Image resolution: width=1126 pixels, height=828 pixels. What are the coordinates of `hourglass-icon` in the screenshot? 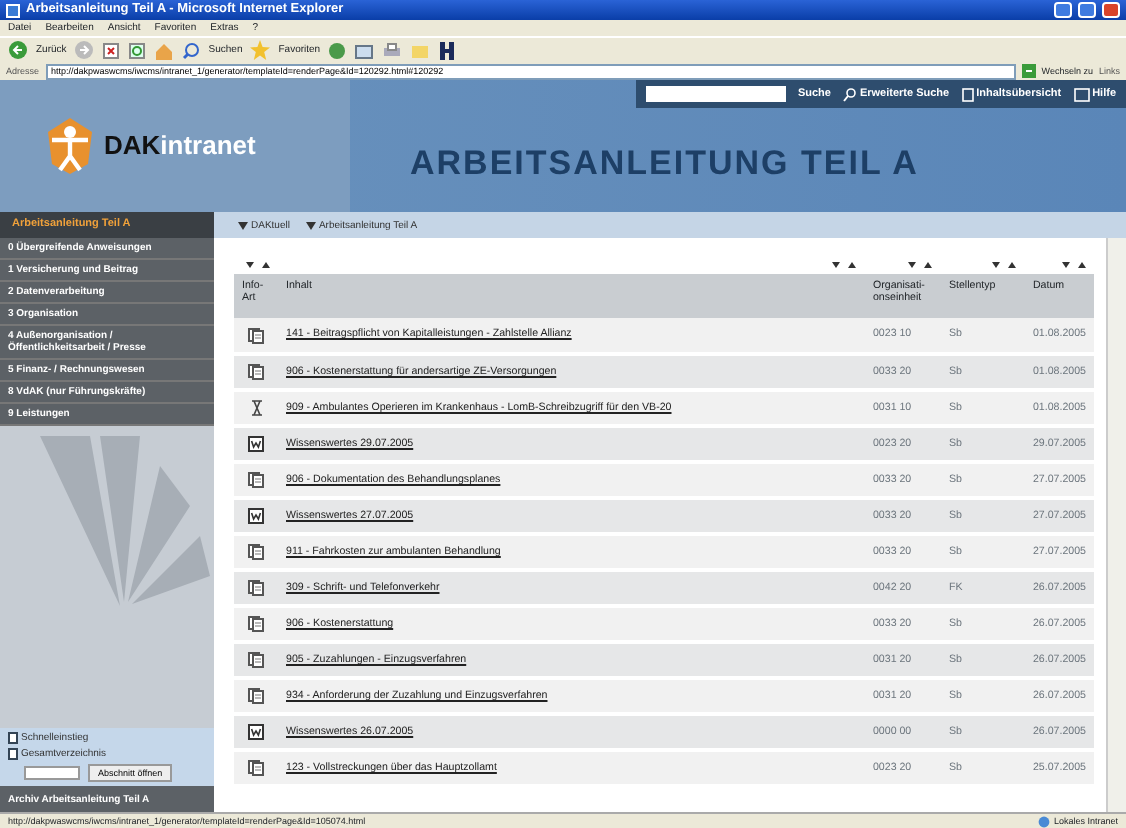 It's located at (256, 408).